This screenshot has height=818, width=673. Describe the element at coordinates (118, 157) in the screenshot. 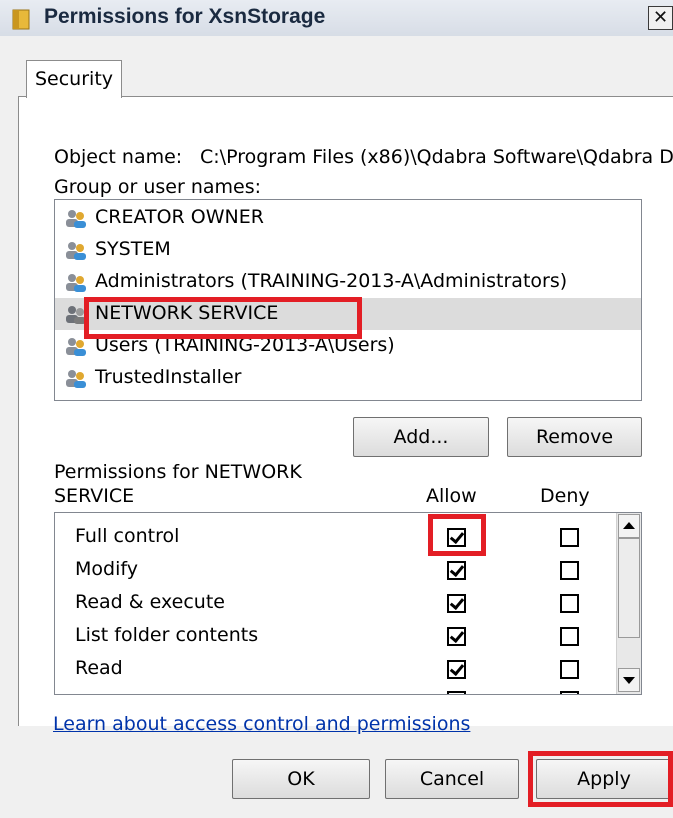

I see `object-name-label: Object name:` at that location.